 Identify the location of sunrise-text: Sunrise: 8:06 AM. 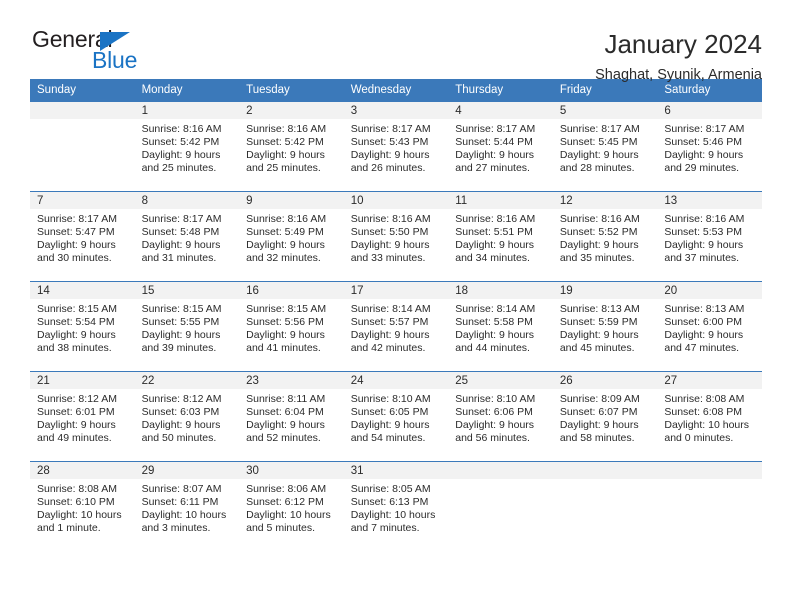
(286, 489).